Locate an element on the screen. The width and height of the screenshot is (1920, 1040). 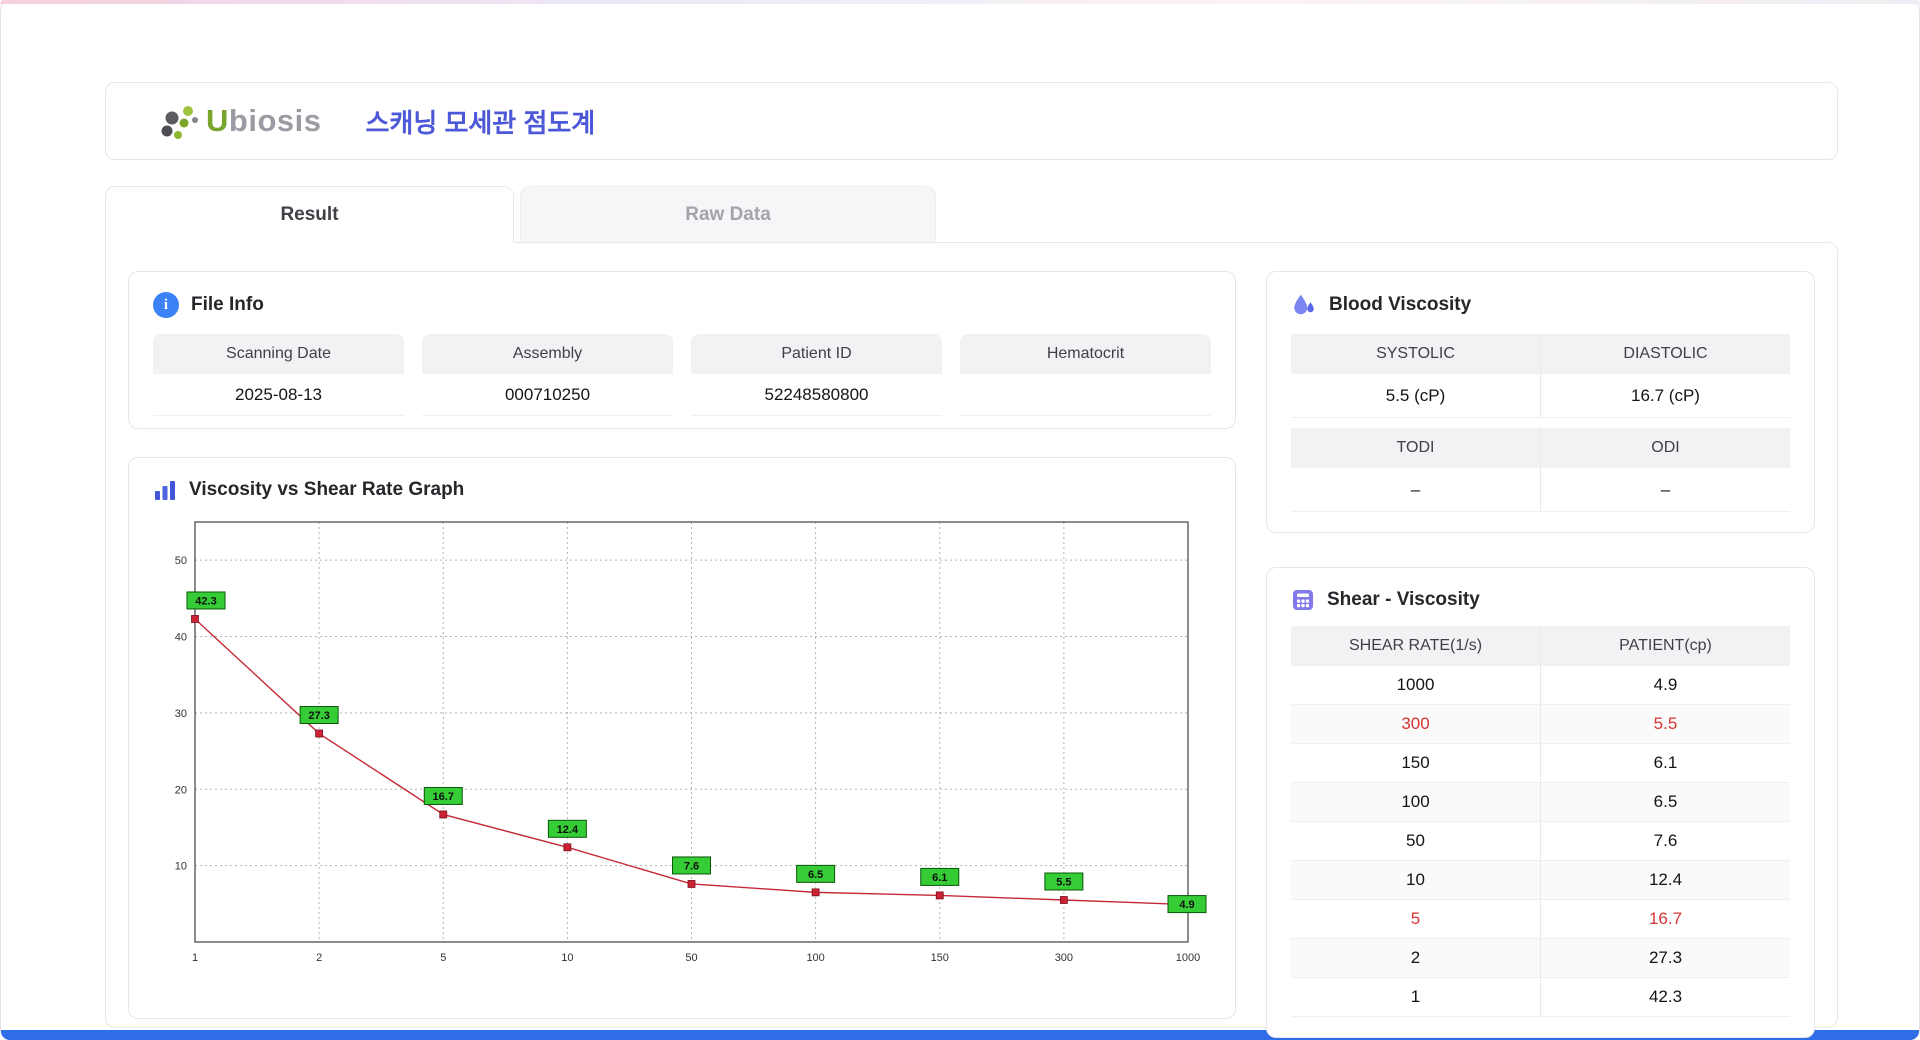
diastolic-label: DIASTOLIC is located at coordinates (1665, 354).